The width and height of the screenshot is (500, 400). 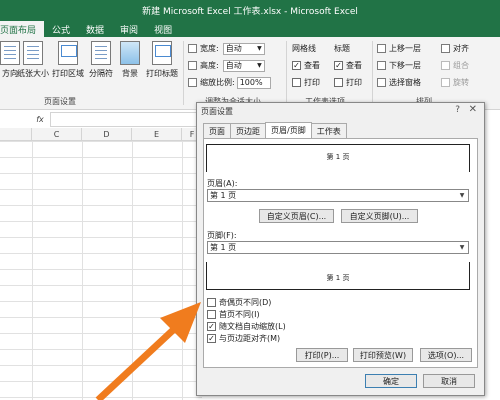 What do you see at coordinates (217, 130) in the screenshot?
I see `tab-page: 页面` at bounding box center [217, 130].